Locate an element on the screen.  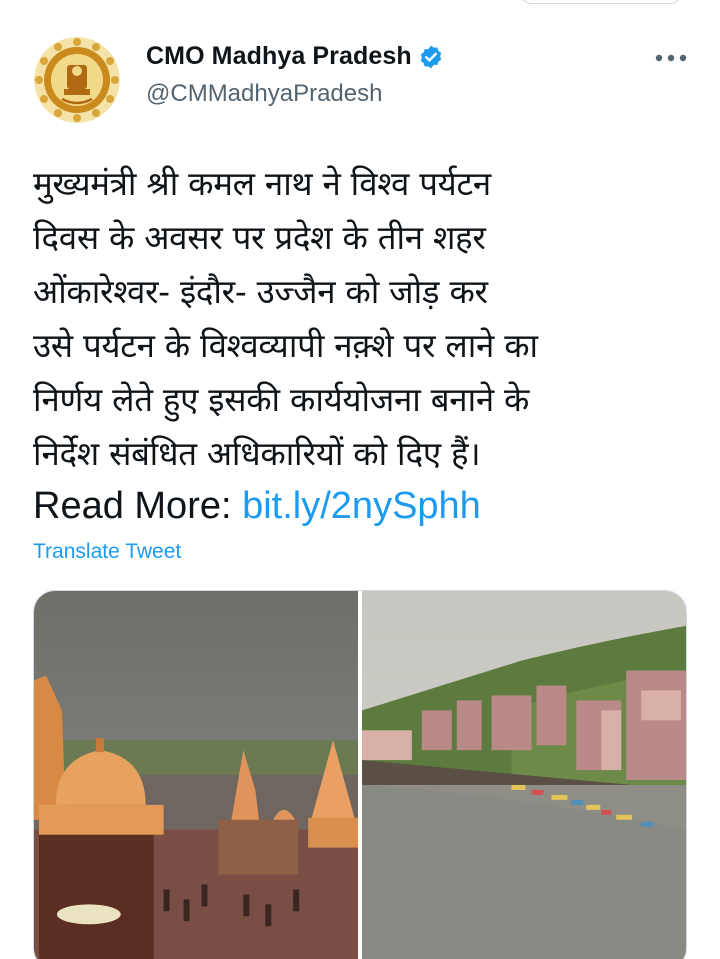
tweet-header: CMO Madhya Pradesh @CMMadhyaPradesh is located at coordinates (360, 70).